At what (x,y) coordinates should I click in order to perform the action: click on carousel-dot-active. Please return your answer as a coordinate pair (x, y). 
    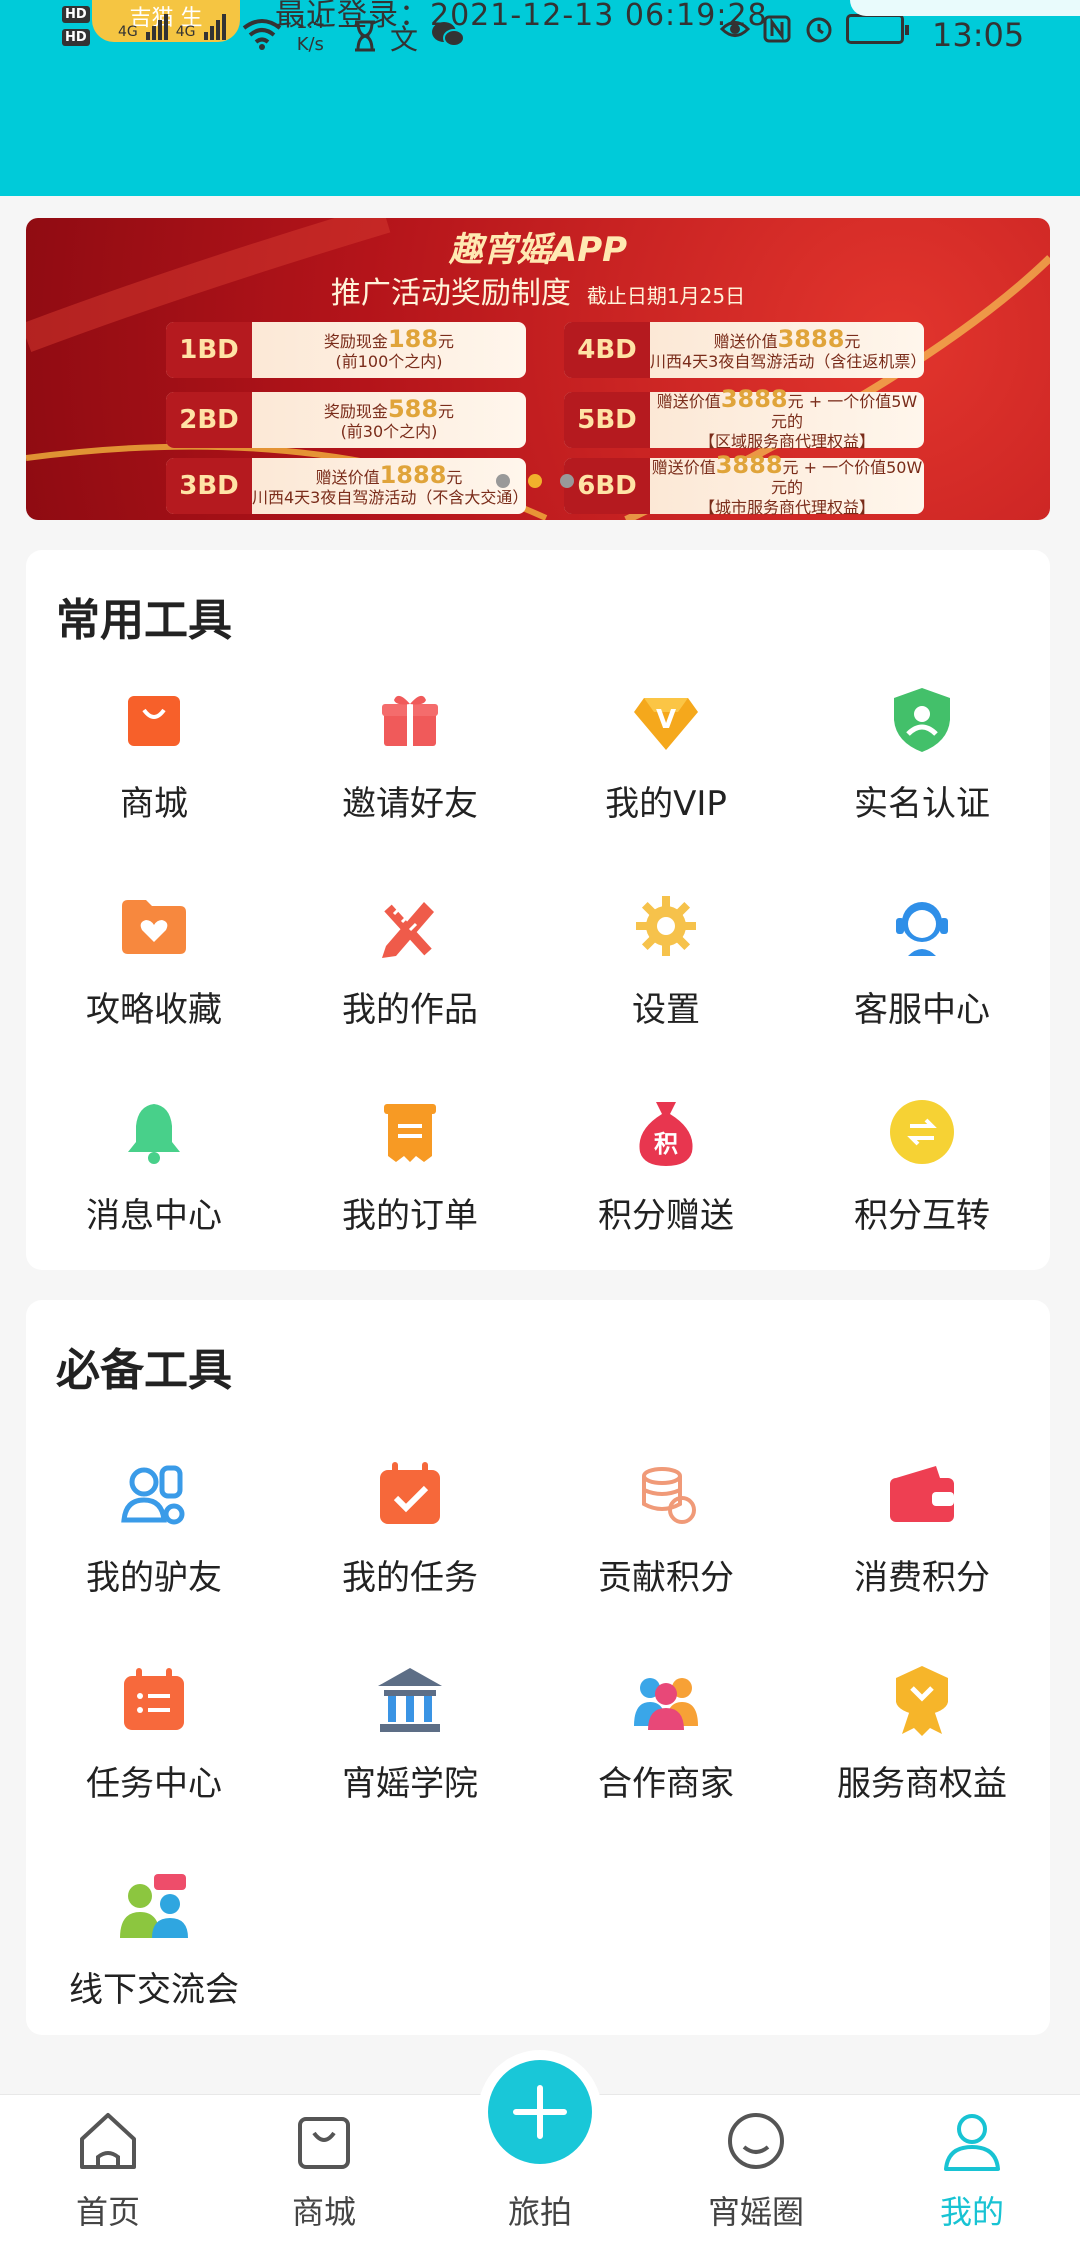
    Looking at the image, I should click on (535, 481).